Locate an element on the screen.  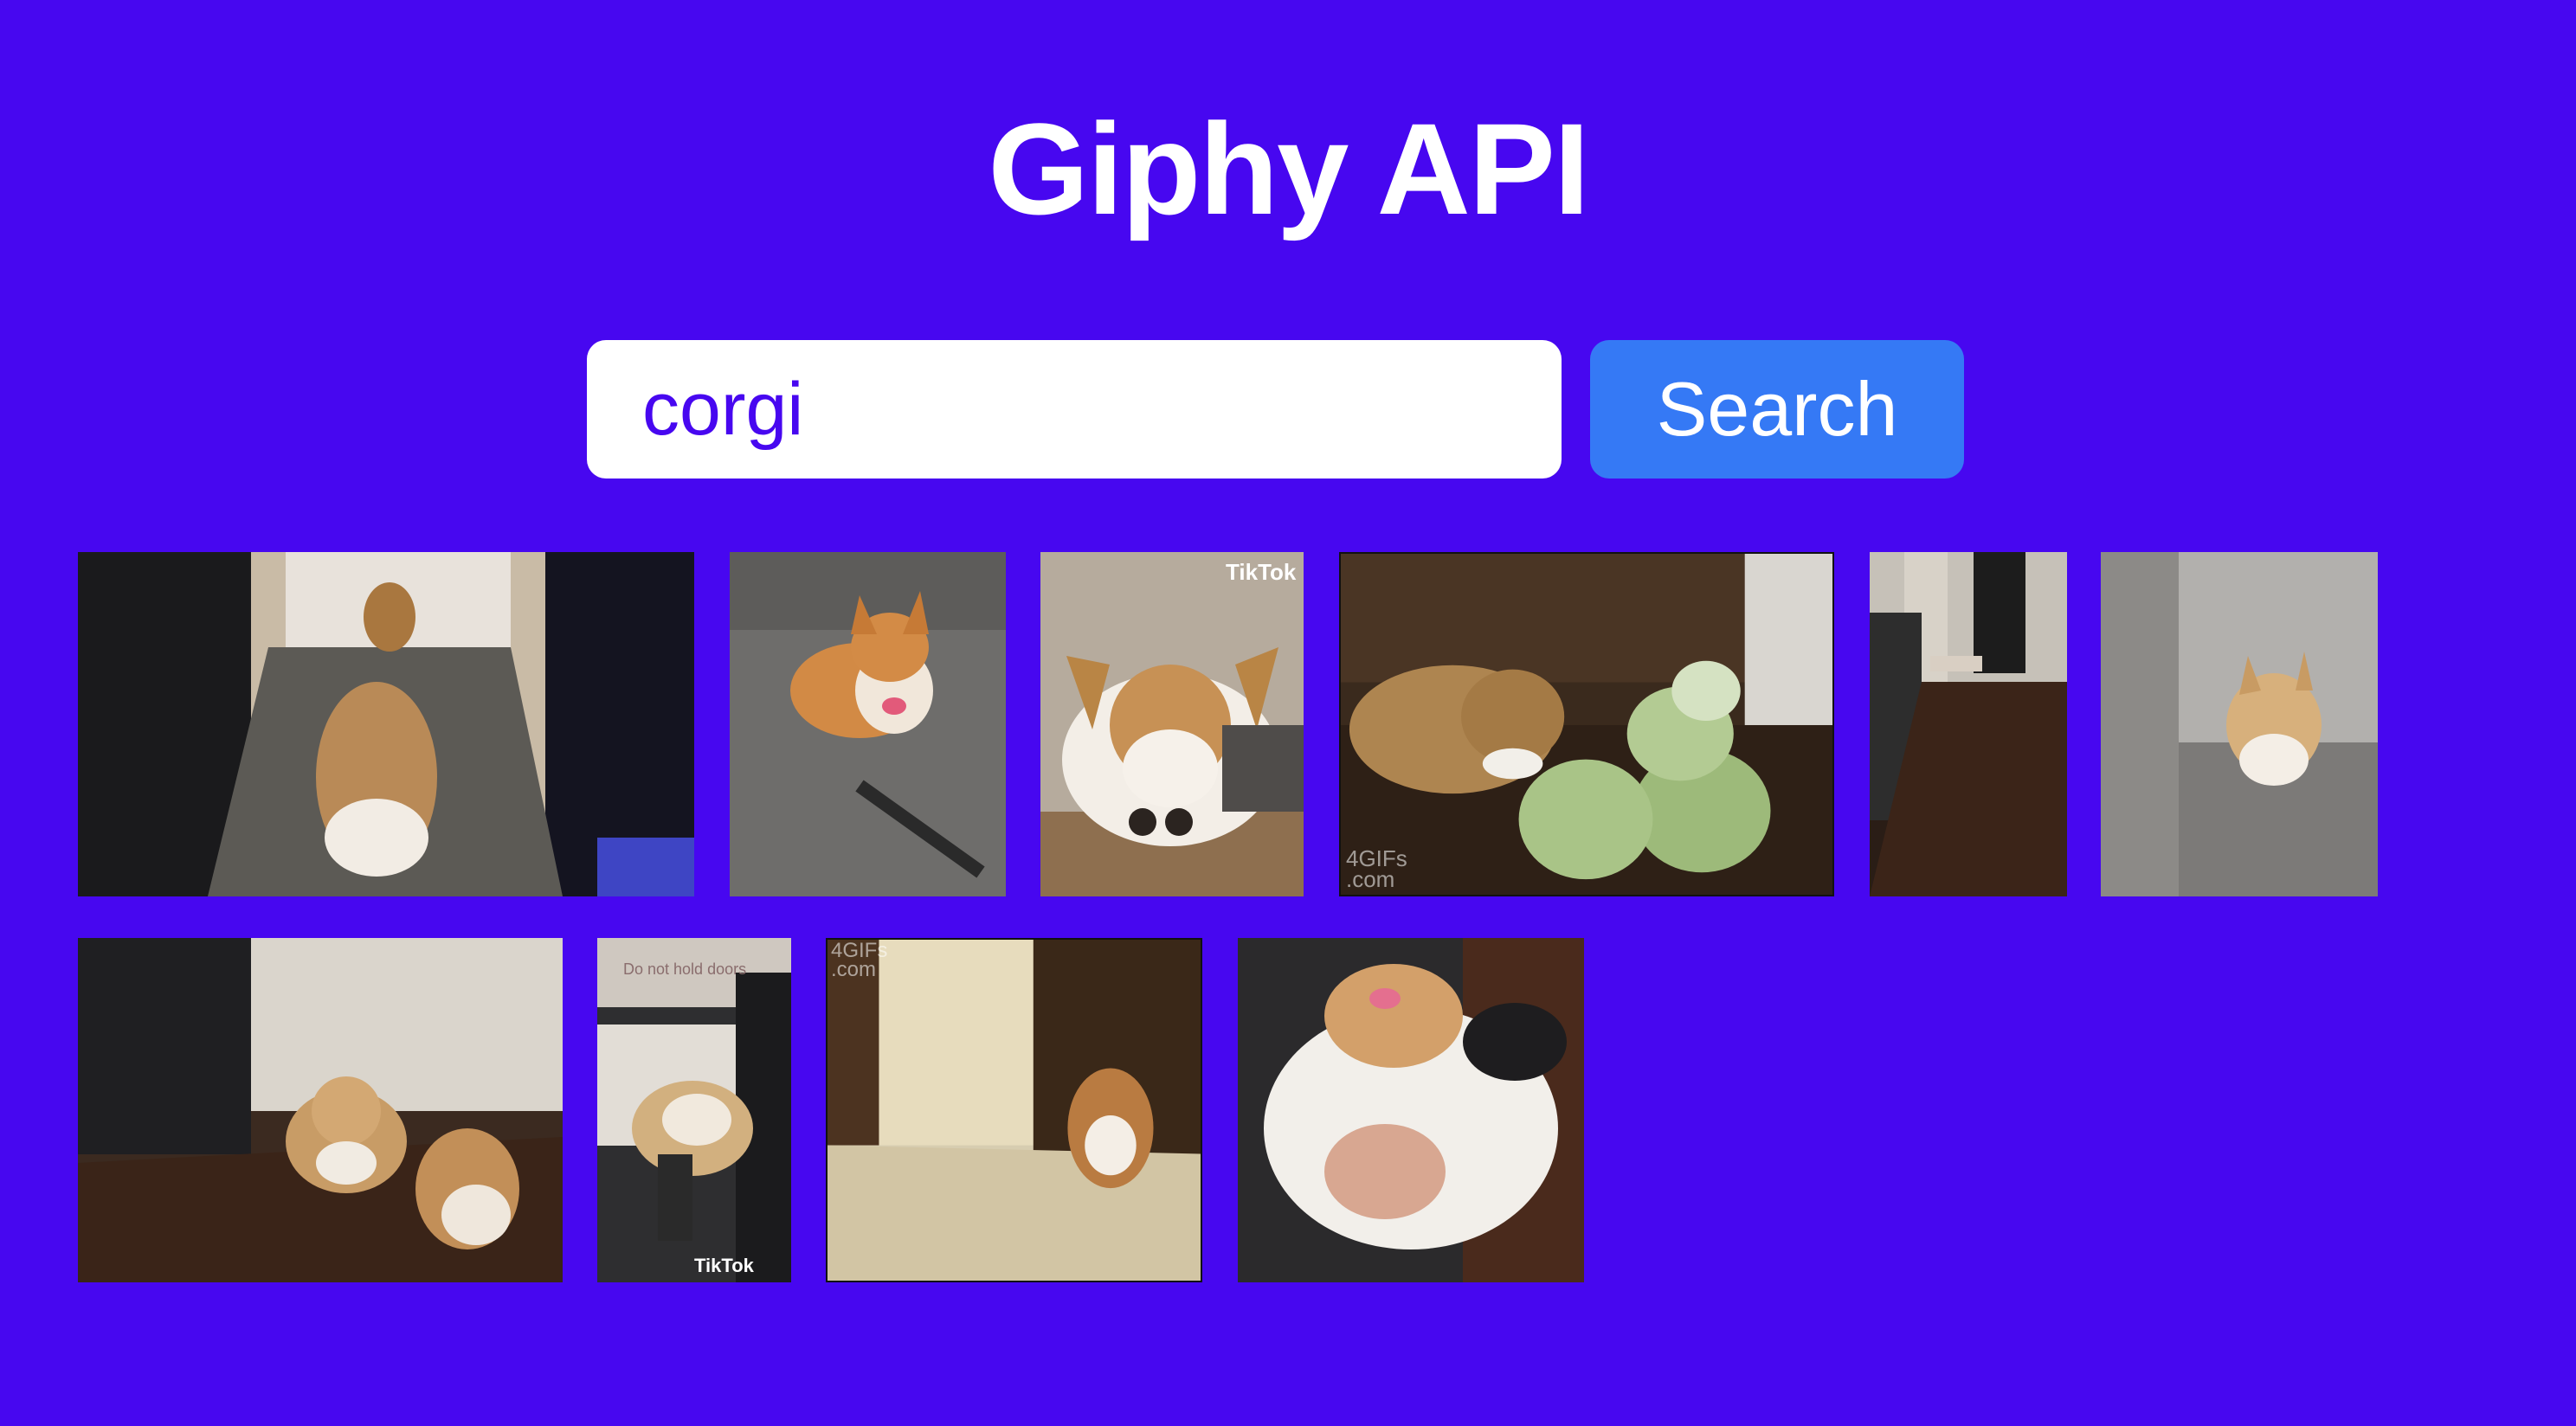
gif-result: Do not hold doors TikTok is located at coordinates (694, 1110).